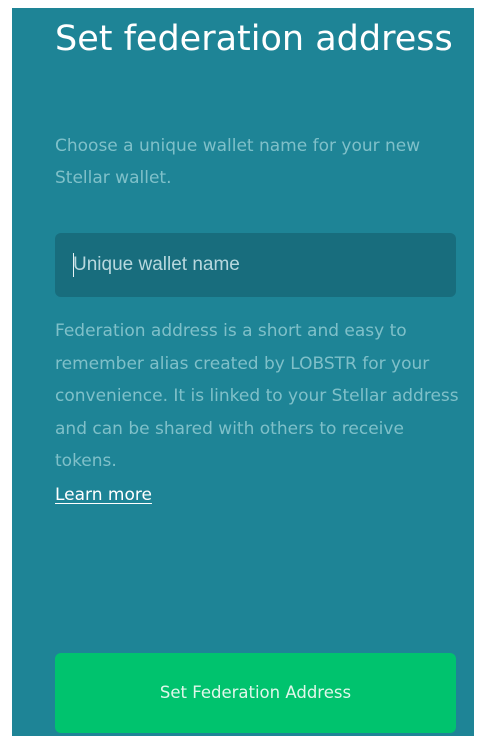 The width and height of the screenshot is (486, 736). Describe the element at coordinates (103, 495) in the screenshot. I see `learn-more-link: Learn more` at that location.